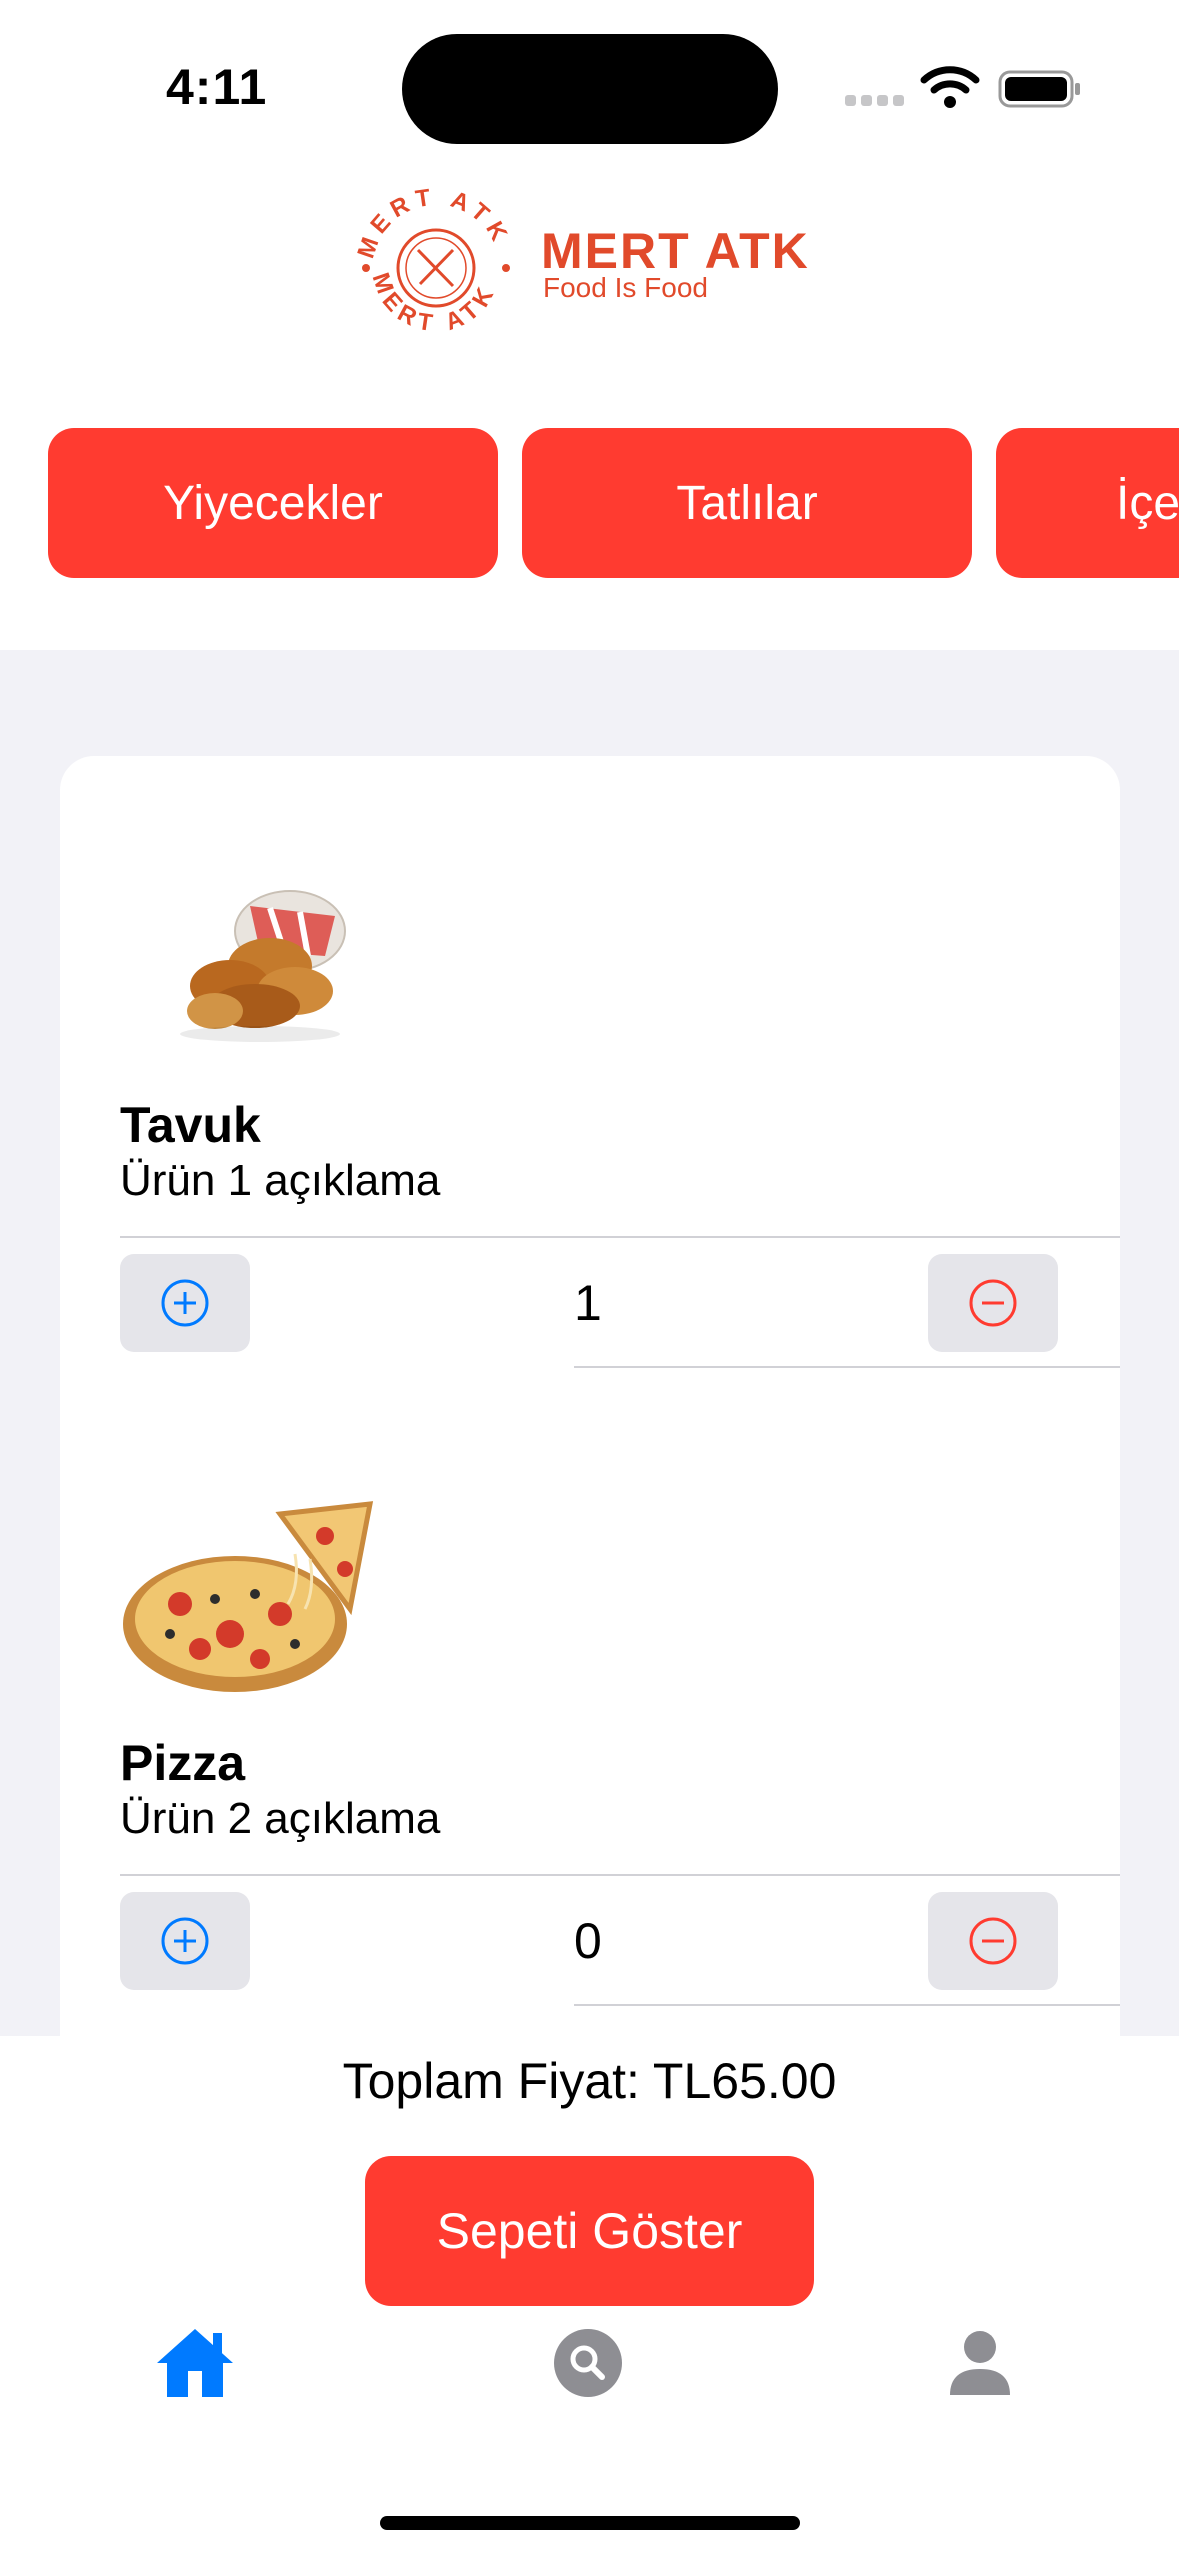 This screenshot has width=1179, height=2556. What do you see at coordinates (273, 503) in the screenshot?
I see `category-button-yiyecekler: Yiyecekler` at bounding box center [273, 503].